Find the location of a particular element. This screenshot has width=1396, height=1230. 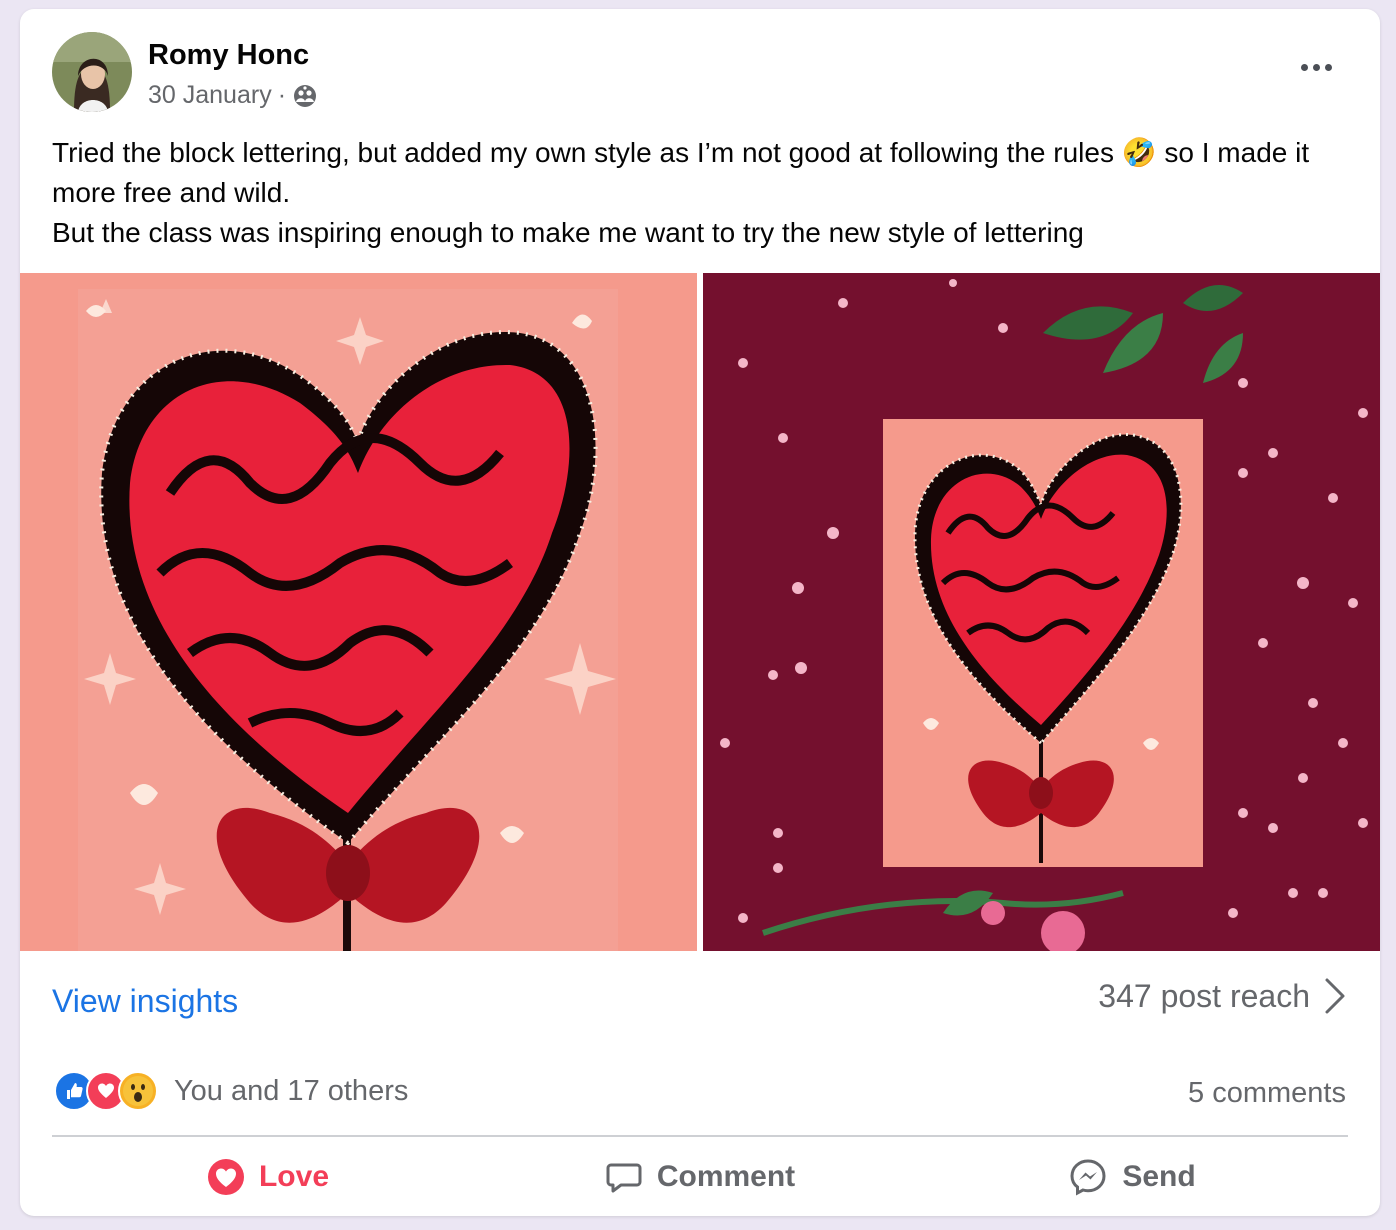

reaction-summary: You and 17 others is located at coordinates (231, 1091).